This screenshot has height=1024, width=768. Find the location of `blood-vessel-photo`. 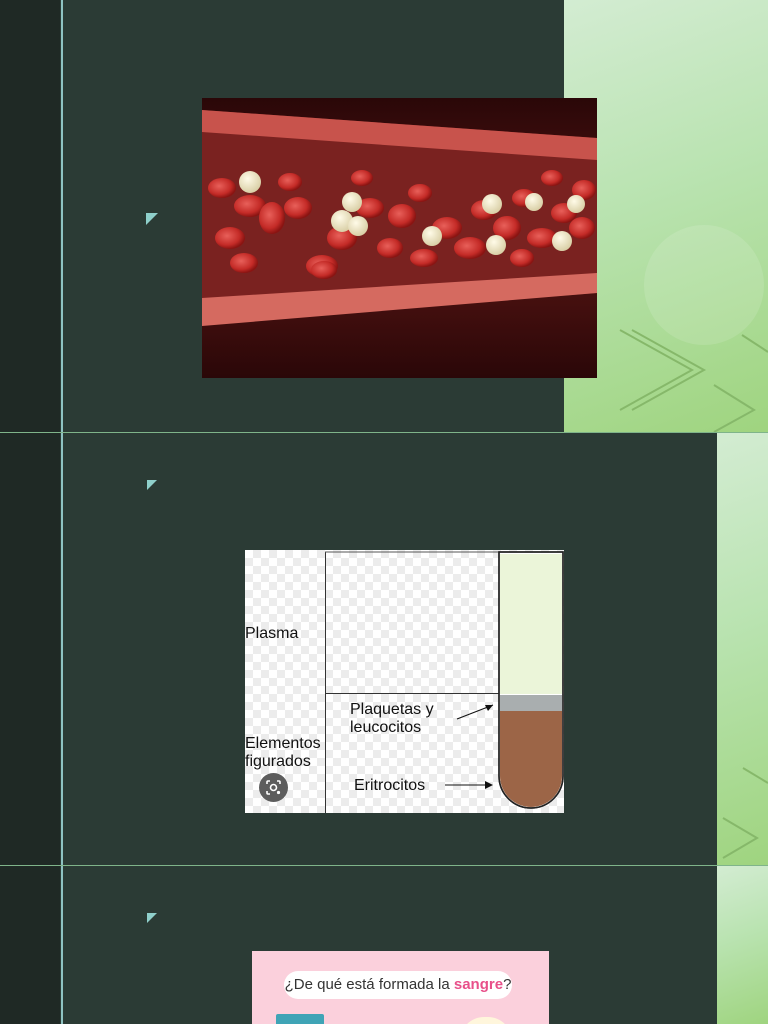

blood-vessel-photo is located at coordinates (399, 238).